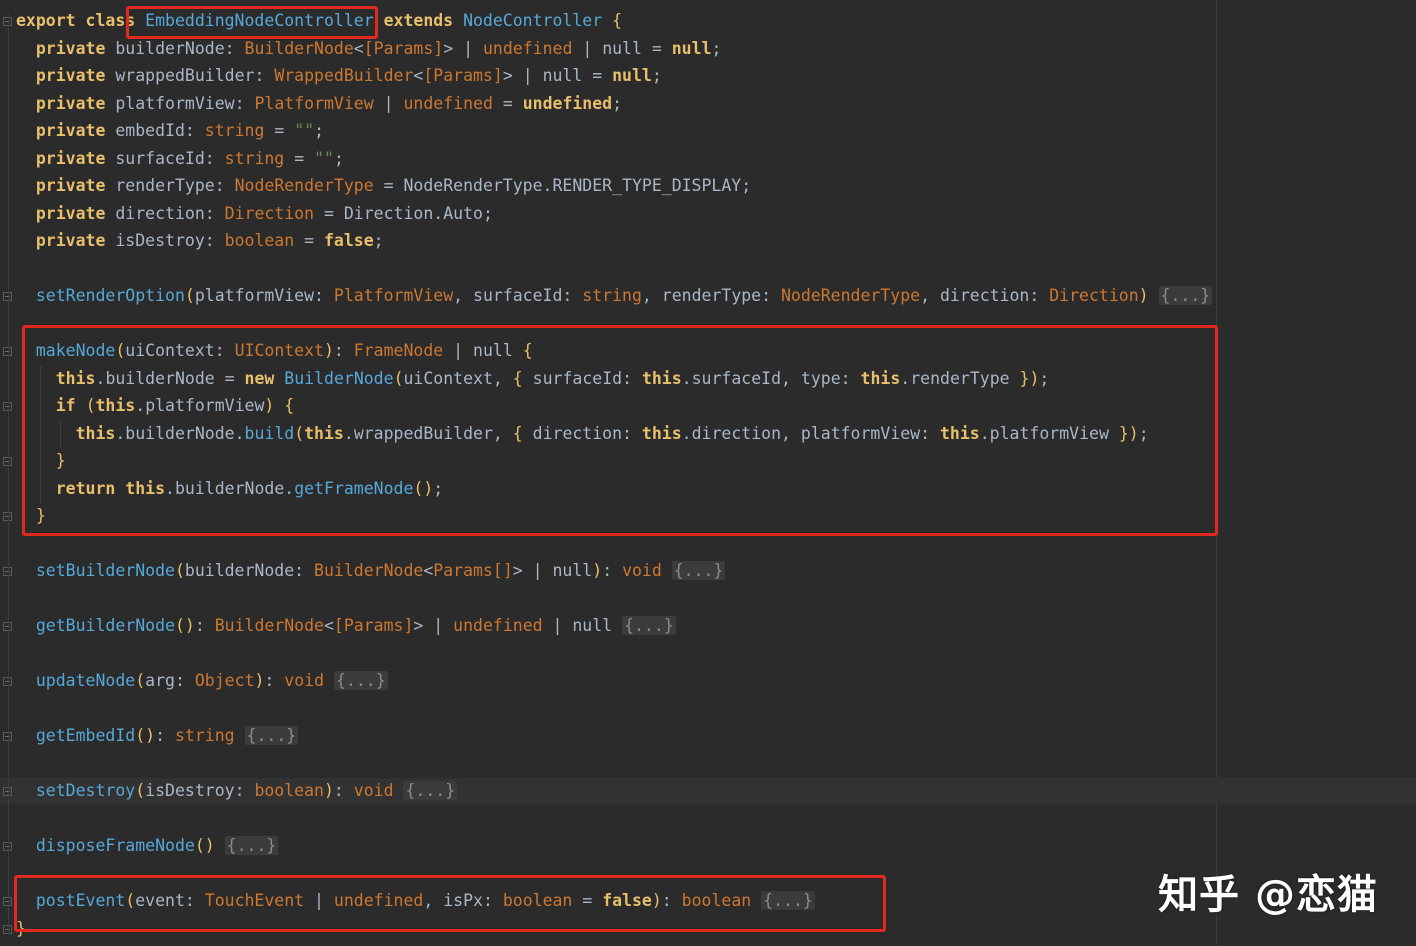  What do you see at coordinates (708, 131) in the screenshot?
I see `code-line: private embedId: string = "";` at bounding box center [708, 131].